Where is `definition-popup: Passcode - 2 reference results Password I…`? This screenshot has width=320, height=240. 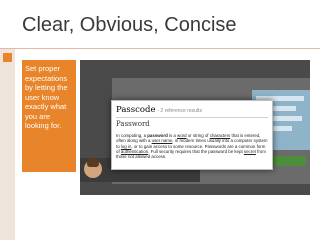
definition-popup: Passcode - 2 reference results Password I… is located at coordinates (192, 135).